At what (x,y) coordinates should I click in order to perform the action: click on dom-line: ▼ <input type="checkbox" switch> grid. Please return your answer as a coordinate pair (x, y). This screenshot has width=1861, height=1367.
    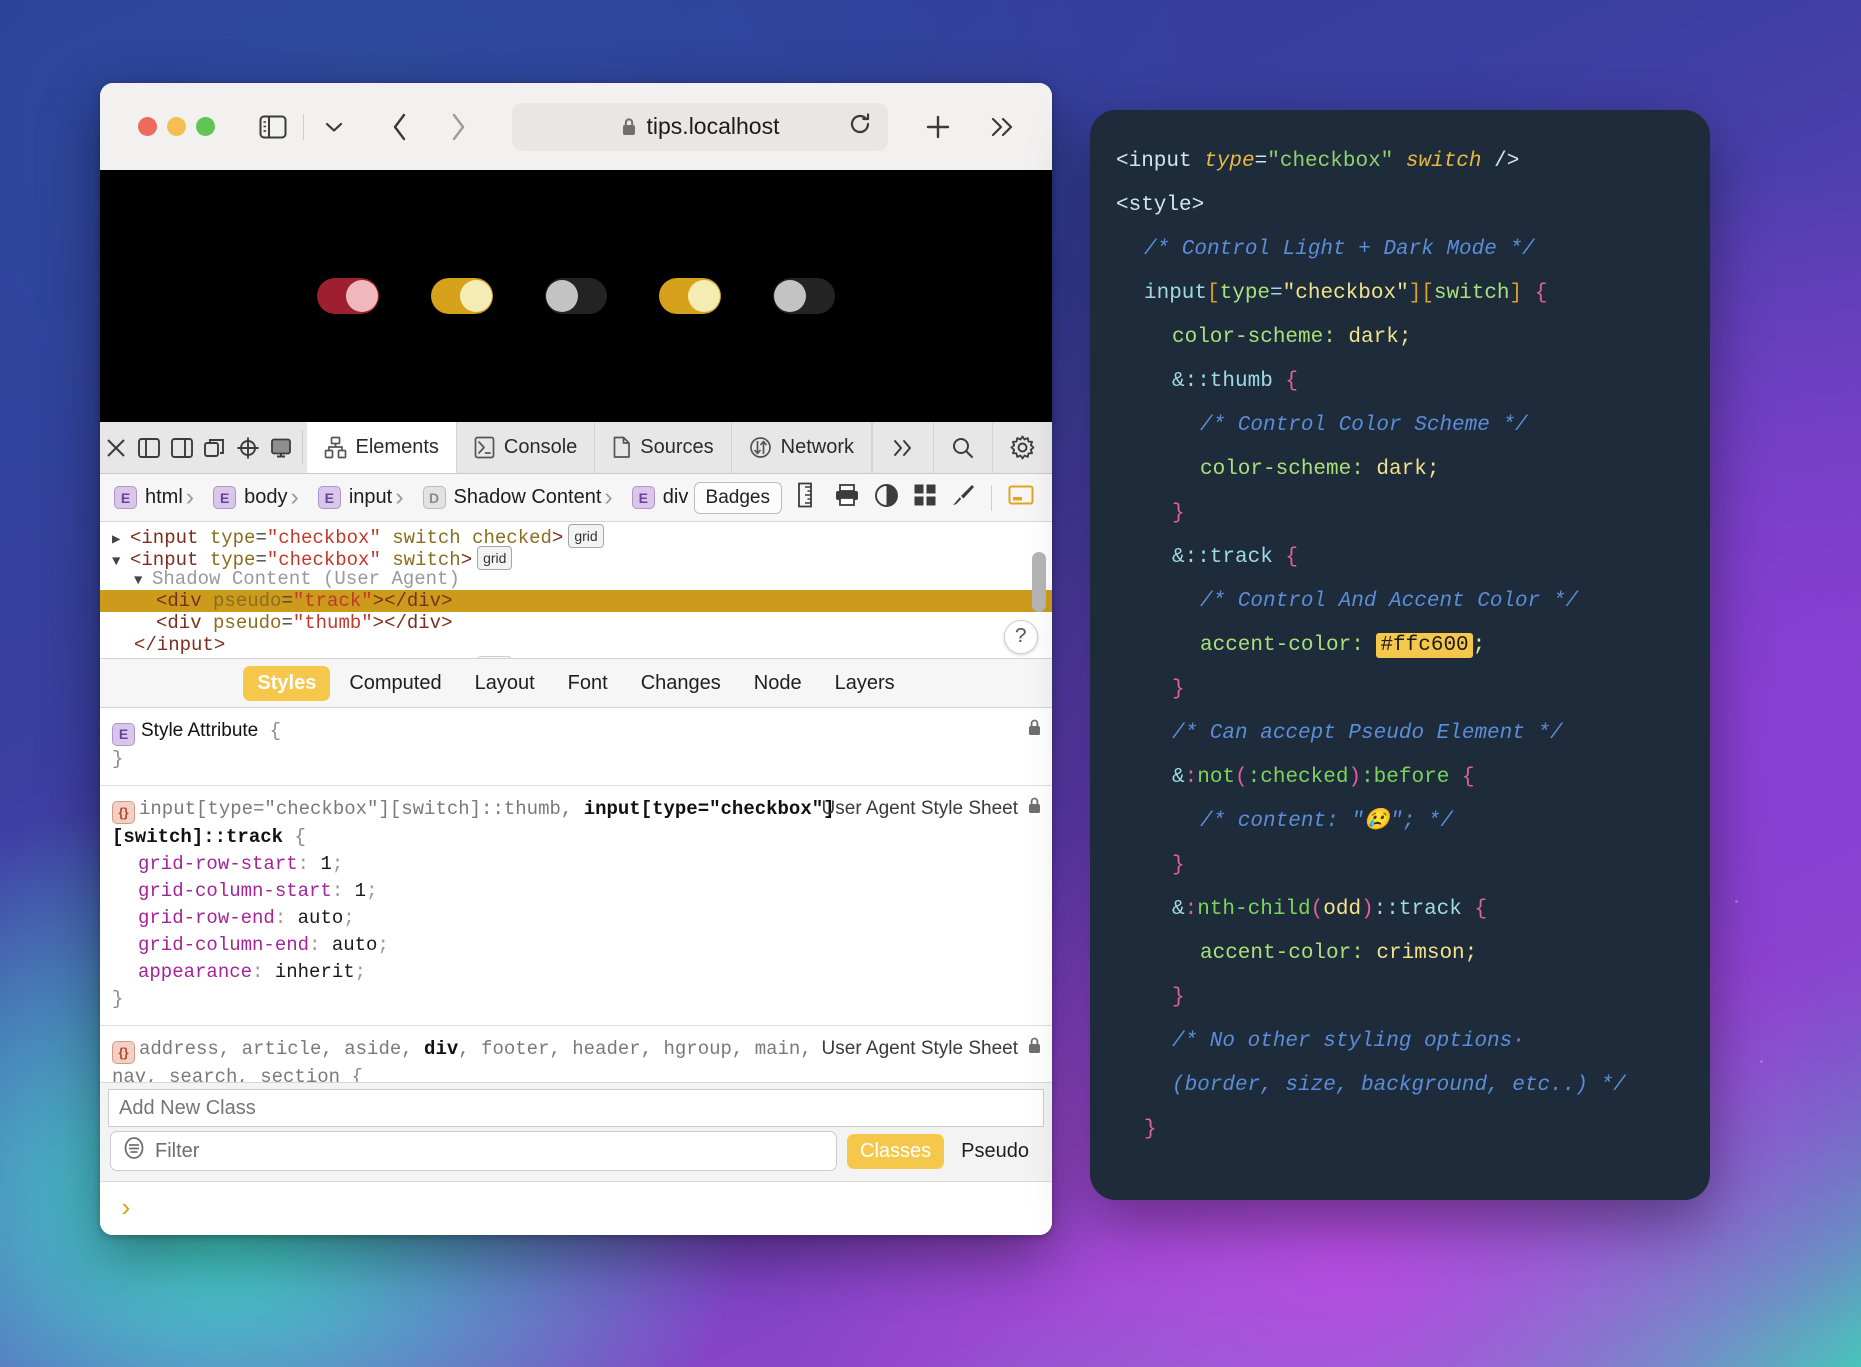
    Looking at the image, I should click on (576, 558).